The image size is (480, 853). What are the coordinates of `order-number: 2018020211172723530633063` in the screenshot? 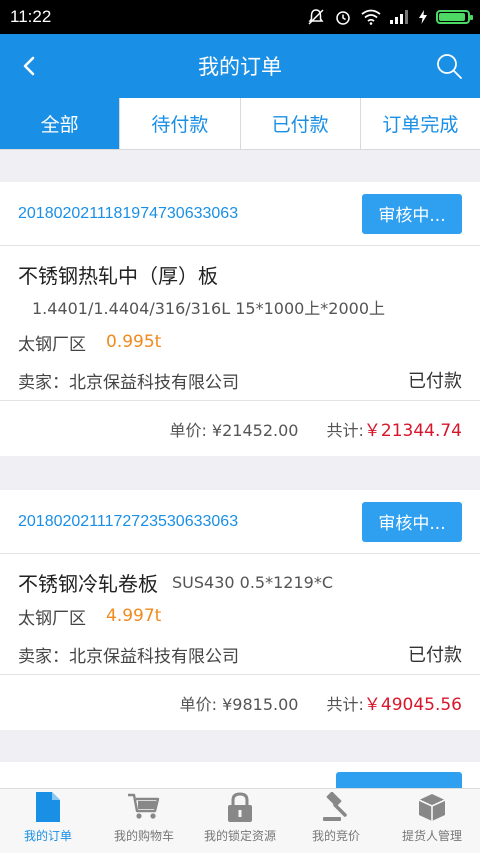 It's located at (128, 521).